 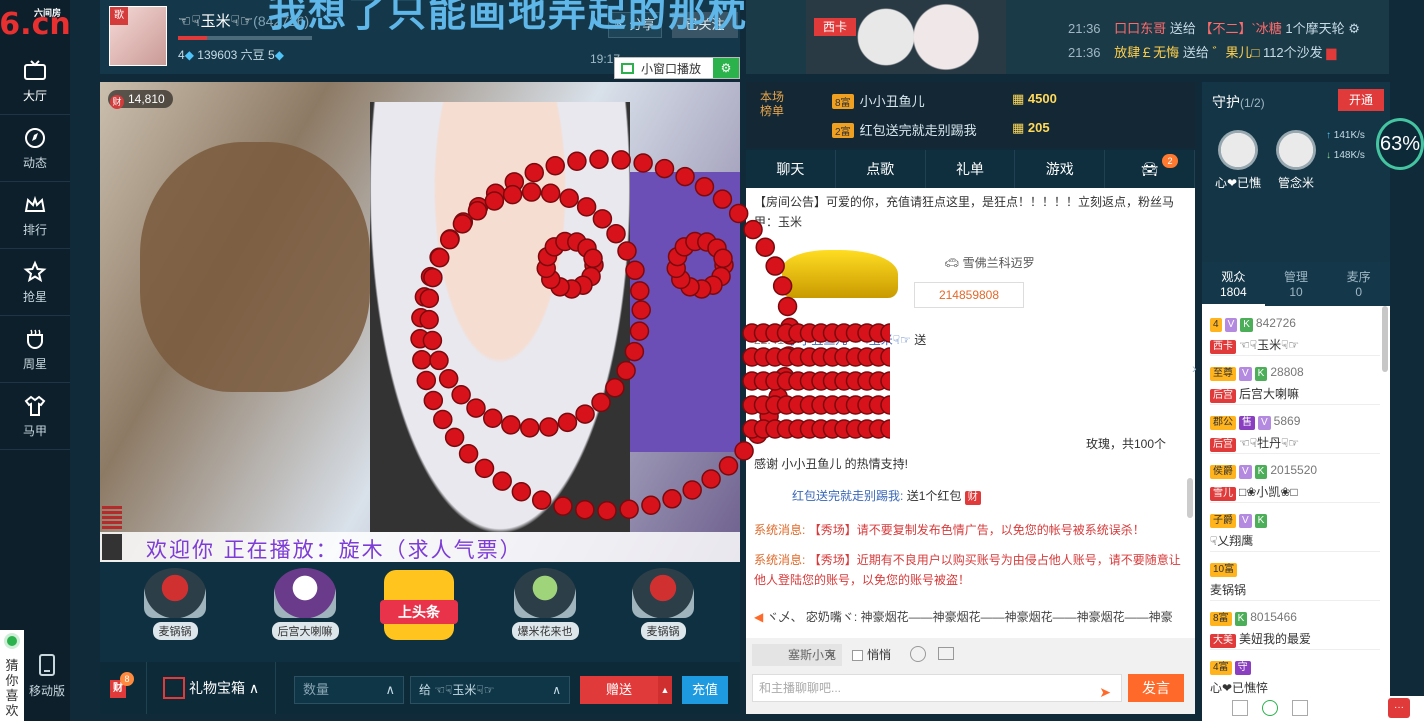 I want to click on tab-admins: 管理 10, so click(x=1296, y=284).